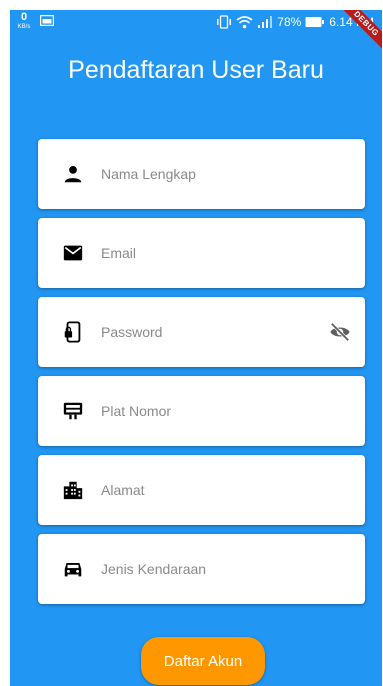 The image size is (383, 686). What do you see at coordinates (73, 174) in the screenshot?
I see `person-icon` at bounding box center [73, 174].